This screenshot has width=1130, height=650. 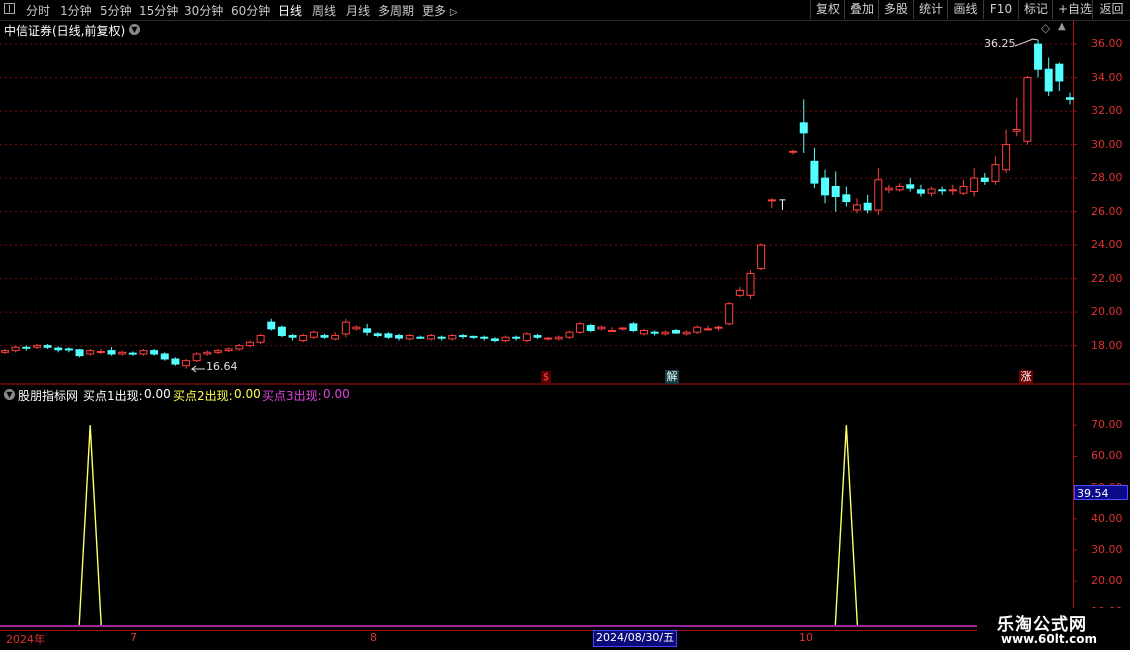 I want to click on draw-line-button: 画线, so click(x=965, y=9).